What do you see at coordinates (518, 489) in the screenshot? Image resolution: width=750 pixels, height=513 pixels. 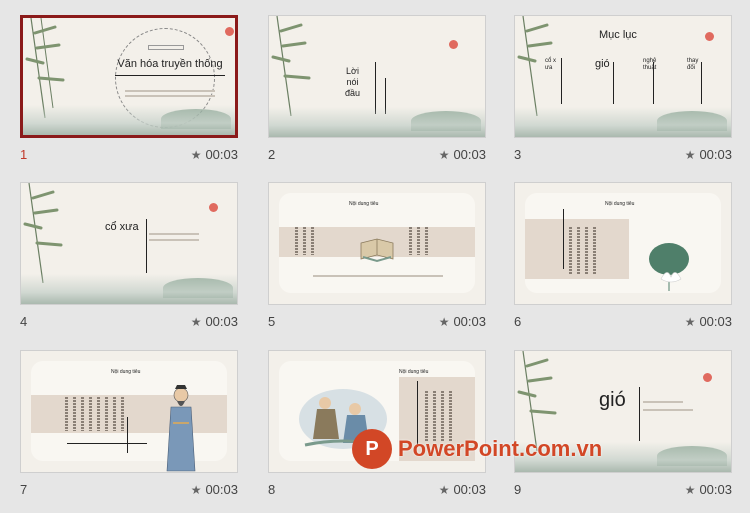 I see `slide-number: 9` at bounding box center [518, 489].